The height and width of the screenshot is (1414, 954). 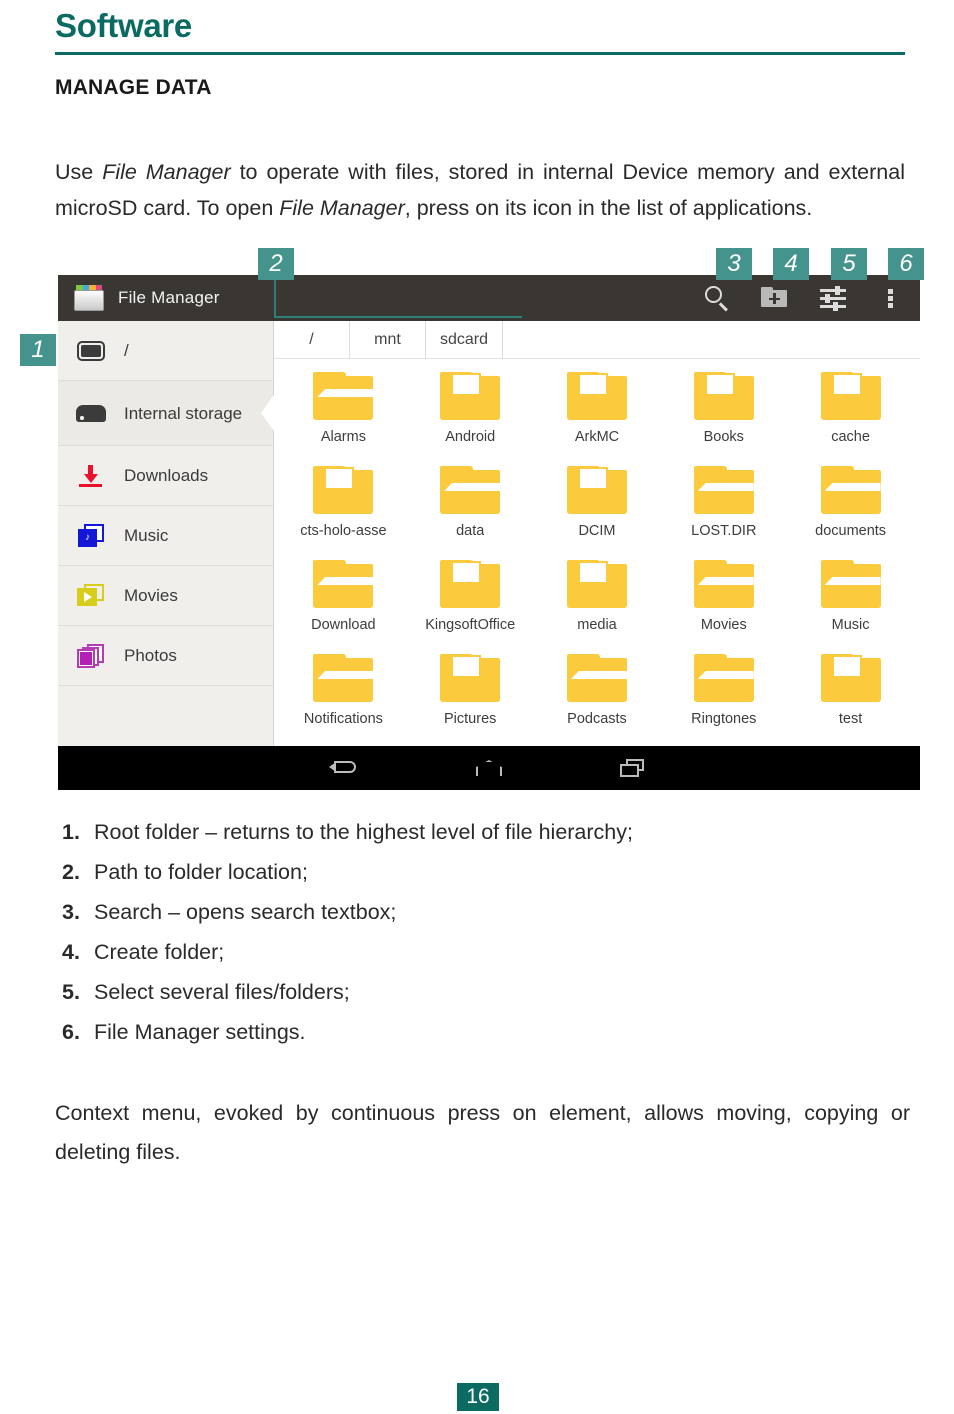 I want to click on folder-label: Android, so click(x=470, y=437).